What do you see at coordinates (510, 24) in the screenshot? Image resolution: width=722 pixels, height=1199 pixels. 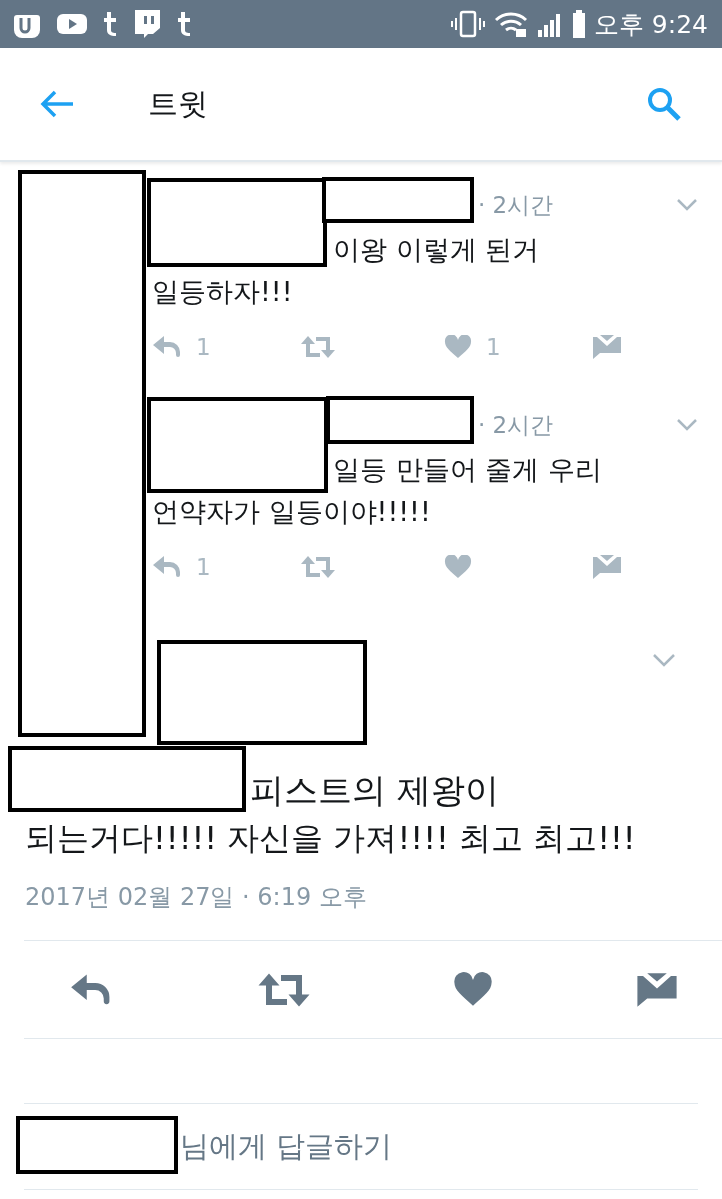 I see `wifi-icon` at bounding box center [510, 24].